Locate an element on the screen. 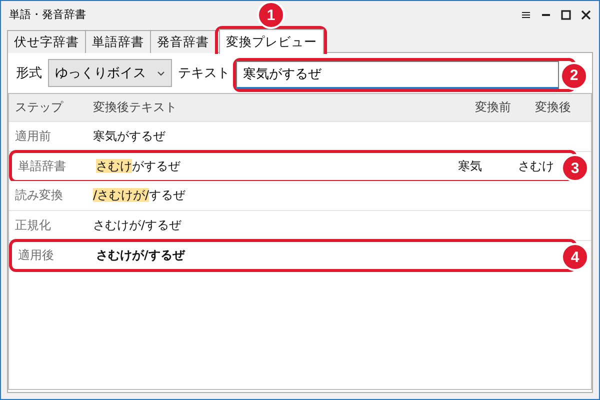  chevron-icon is located at coordinates (161, 73).